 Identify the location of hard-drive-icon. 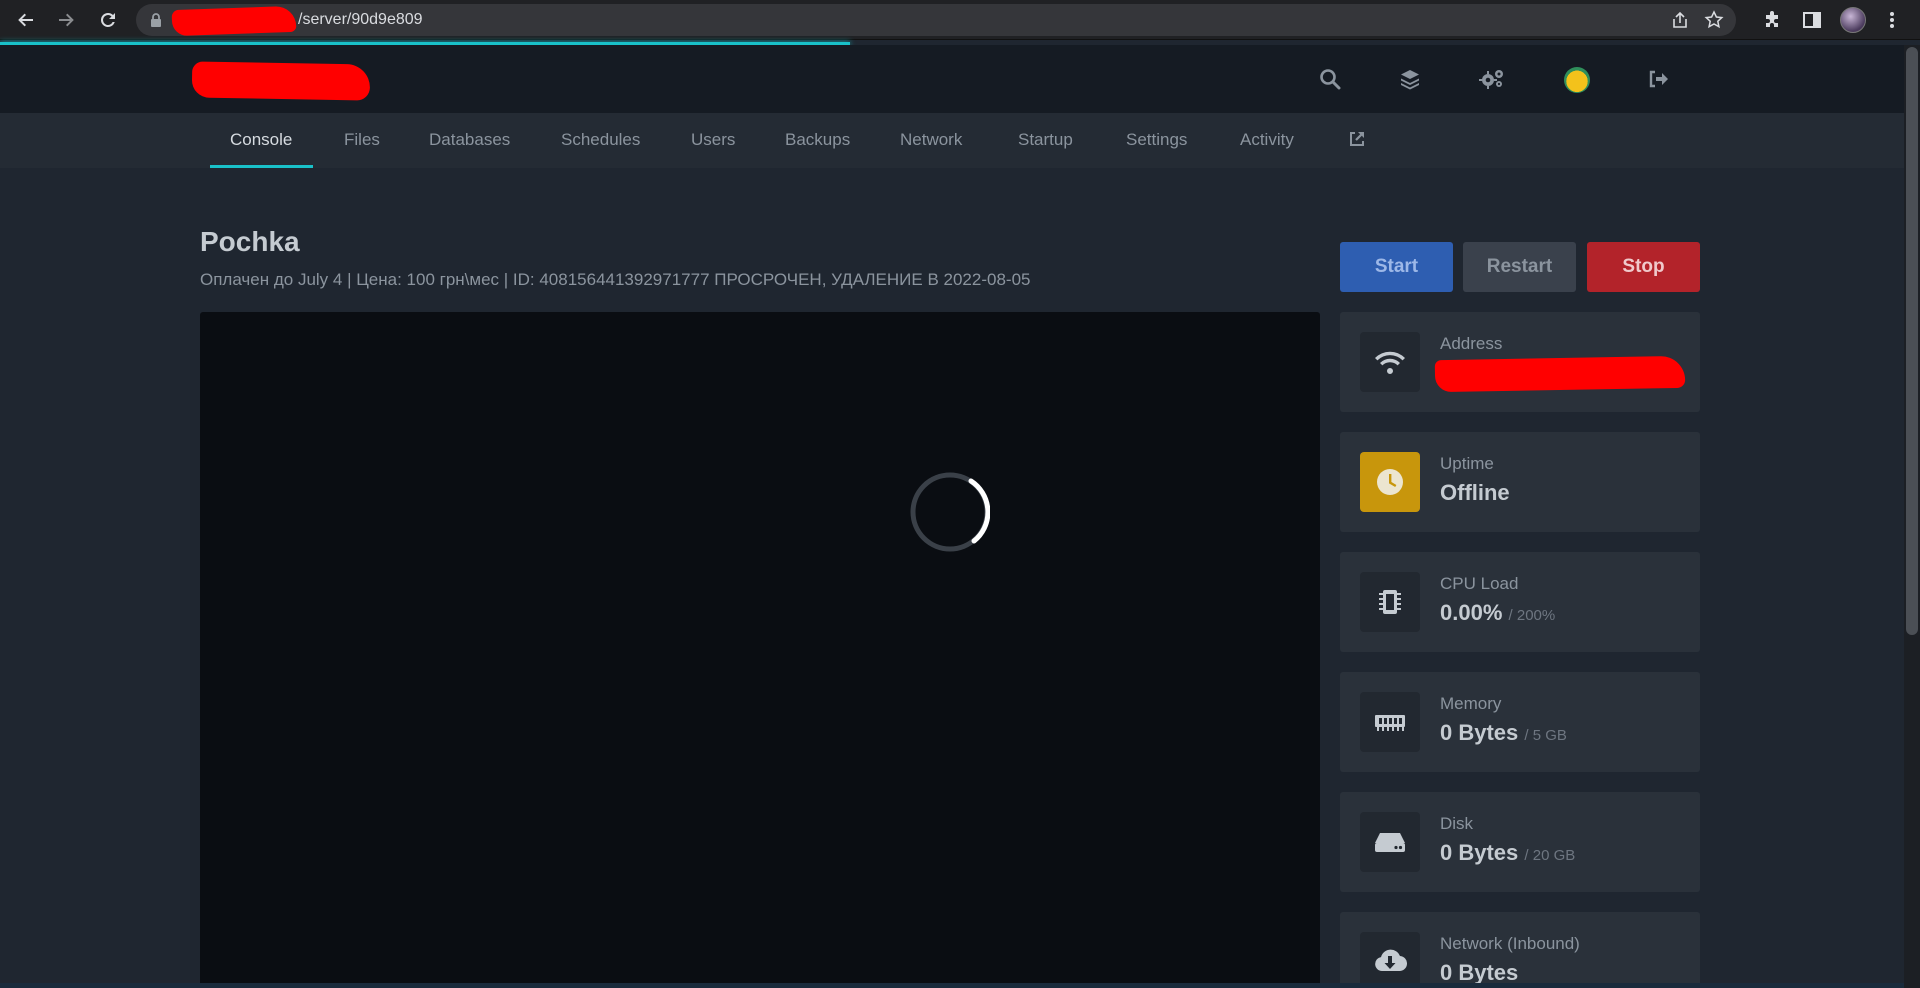
(1390, 842).